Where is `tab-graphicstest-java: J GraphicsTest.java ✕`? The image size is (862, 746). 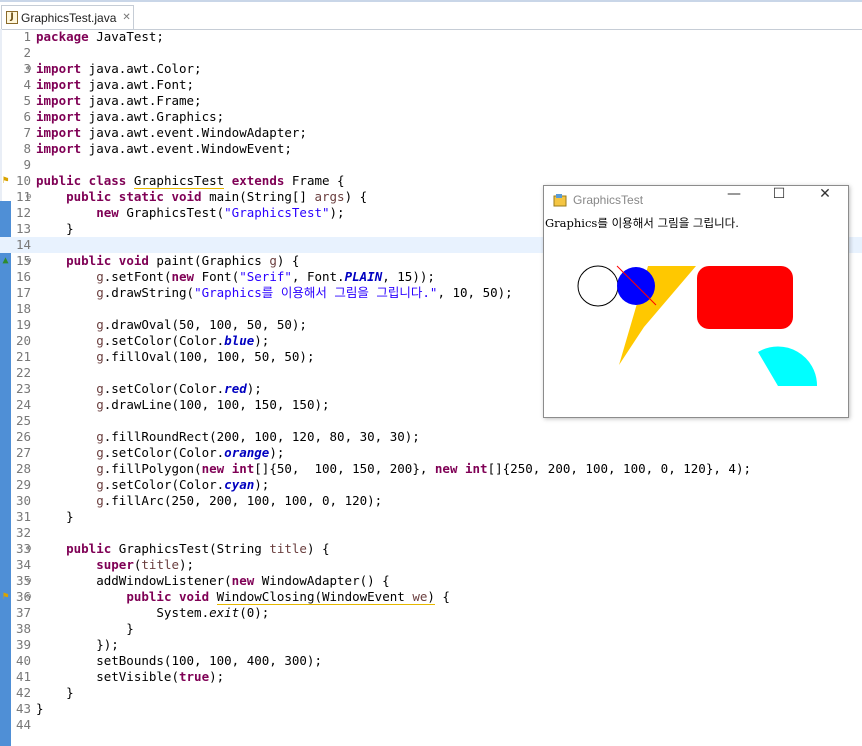 tab-graphicstest-java: J GraphicsTest.java ✕ is located at coordinates (67, 17).